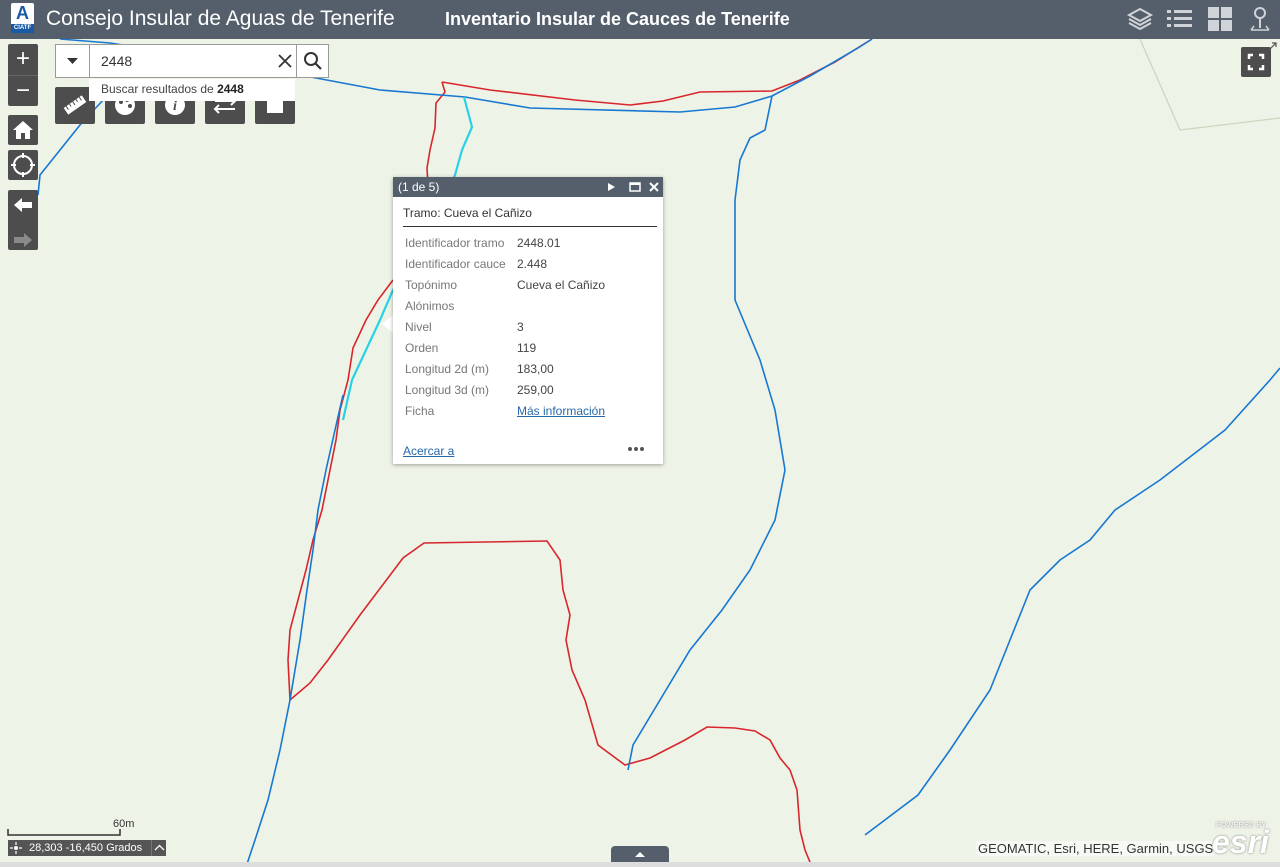  I want to click on locate-button, so click(23, 165).